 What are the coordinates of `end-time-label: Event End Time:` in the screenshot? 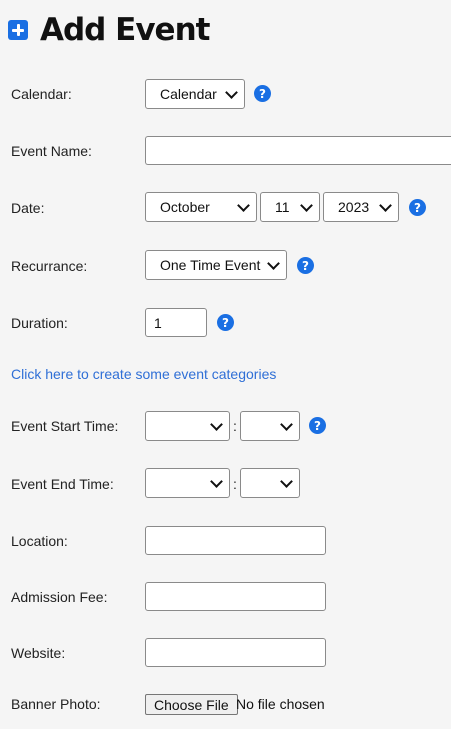 It's located at (62, 484).